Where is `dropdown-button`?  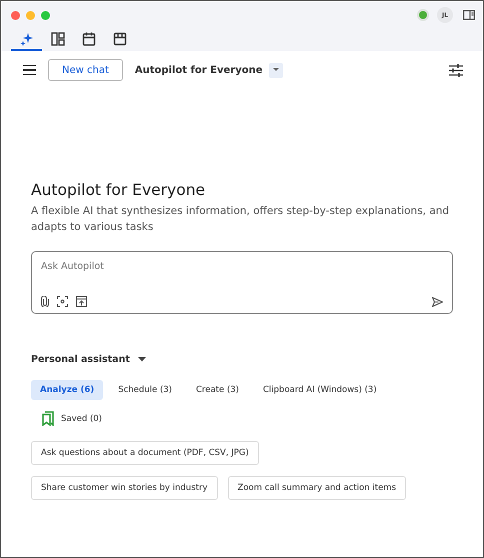
dropdown-button is located at coordinates (275, 70).